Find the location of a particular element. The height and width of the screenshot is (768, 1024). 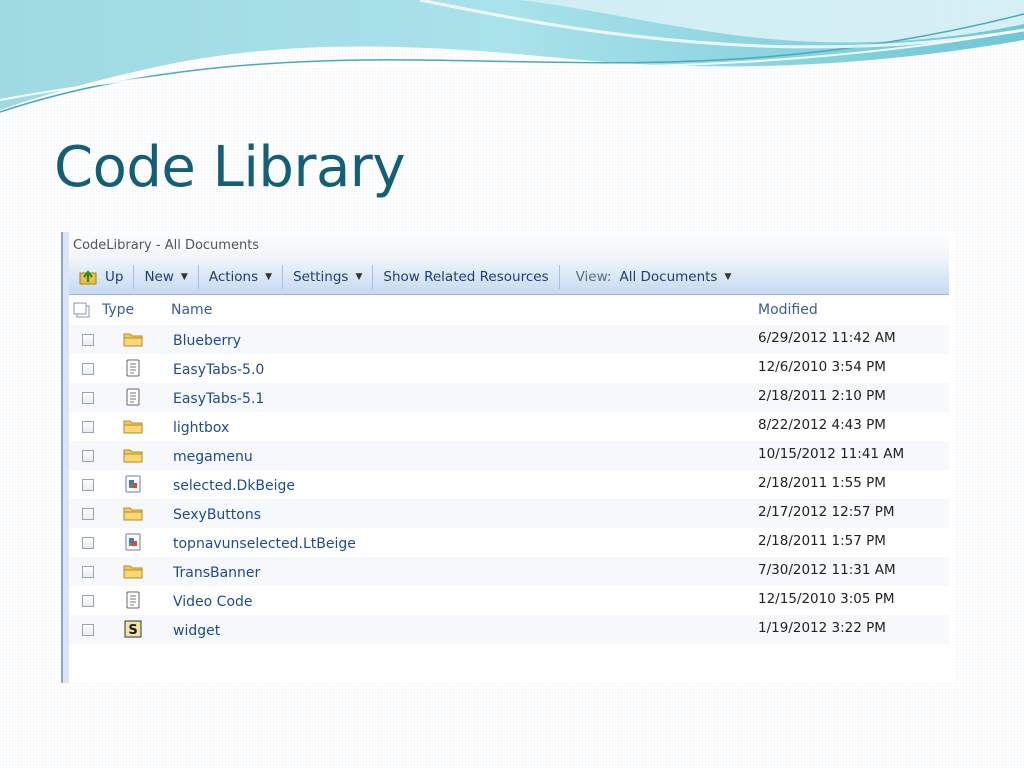

document-row: selected.DkBeige 2/18/2011 1:55 PM is located at coordinates (509, 484).